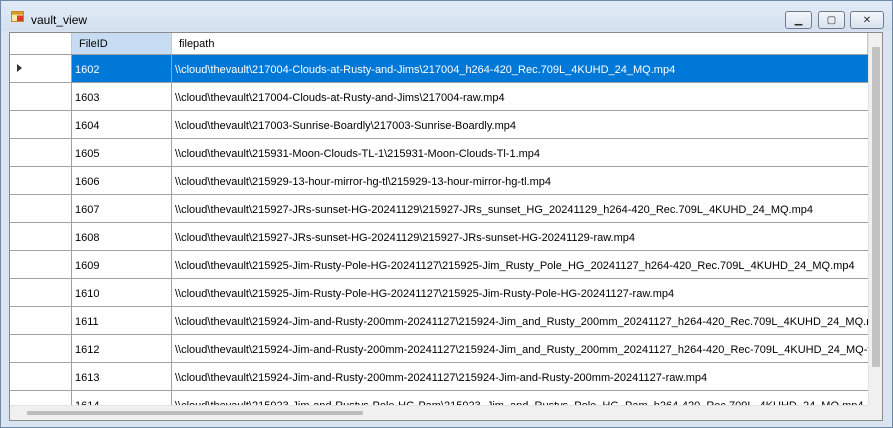 The width and height of the screenshot is (893, 428). Describe the element at coordinates (122, 124) in the screenshot. I see `cell-fileid: 1604` at that location.